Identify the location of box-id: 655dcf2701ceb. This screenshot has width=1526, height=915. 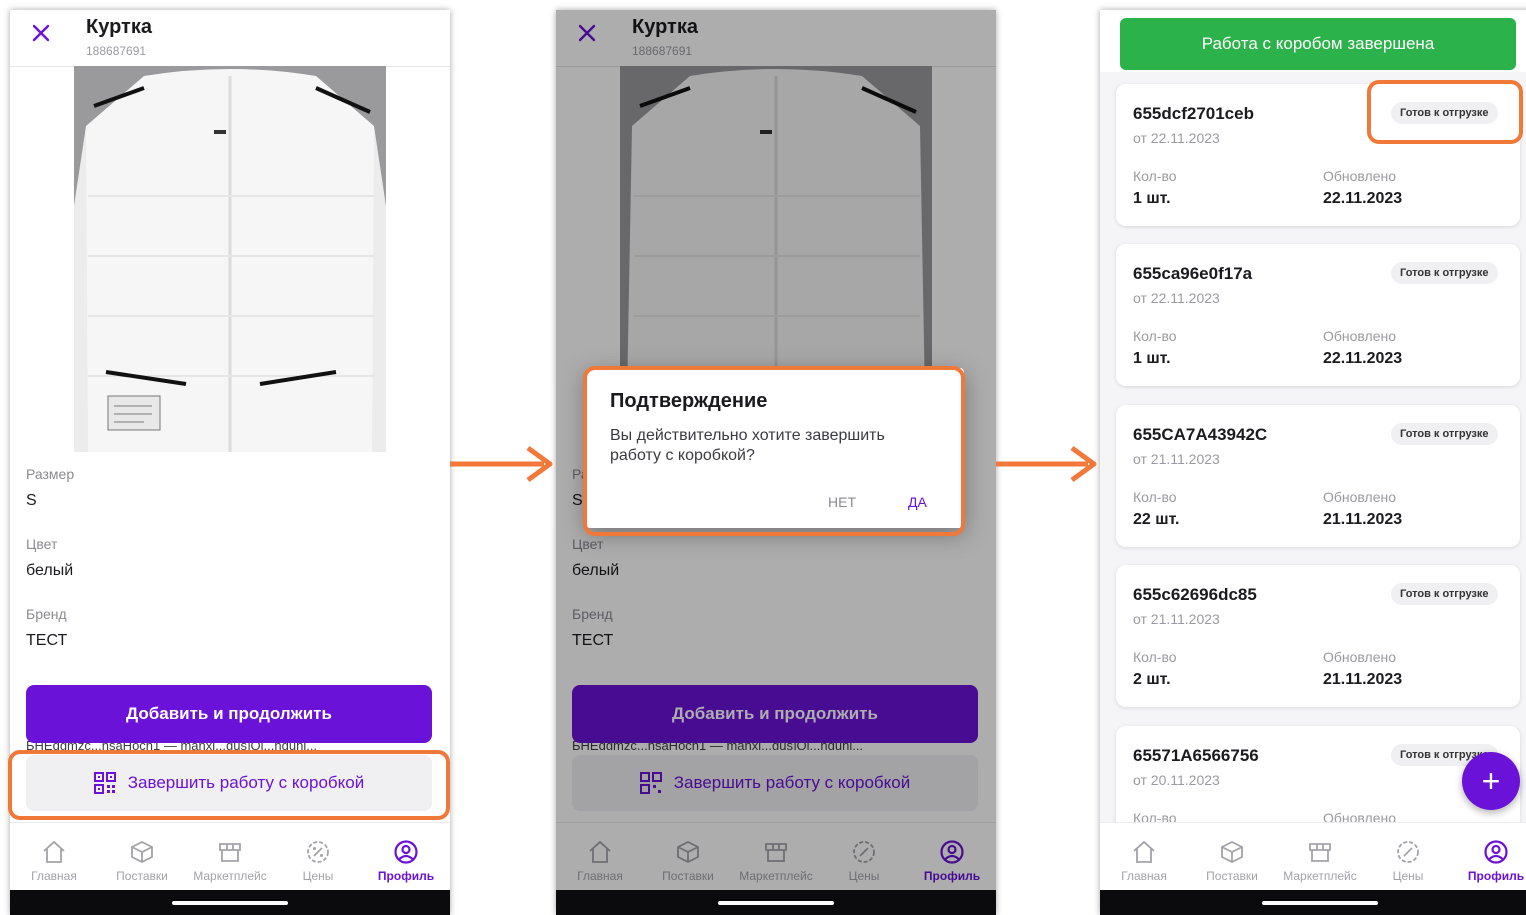
(1193, 113).